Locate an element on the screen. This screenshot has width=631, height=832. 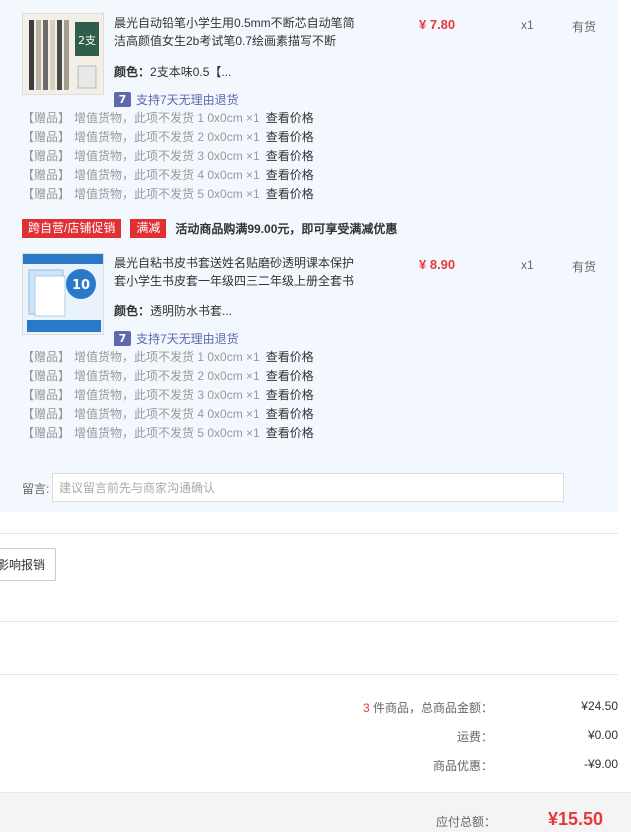
discount-label: 商品优惠： is located at coordinates (462, 766).